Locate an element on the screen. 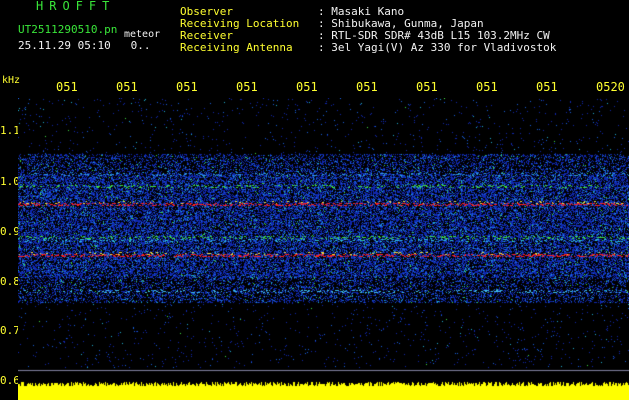  y-tick-label: 0.6 is located at coordinates (10, 380).